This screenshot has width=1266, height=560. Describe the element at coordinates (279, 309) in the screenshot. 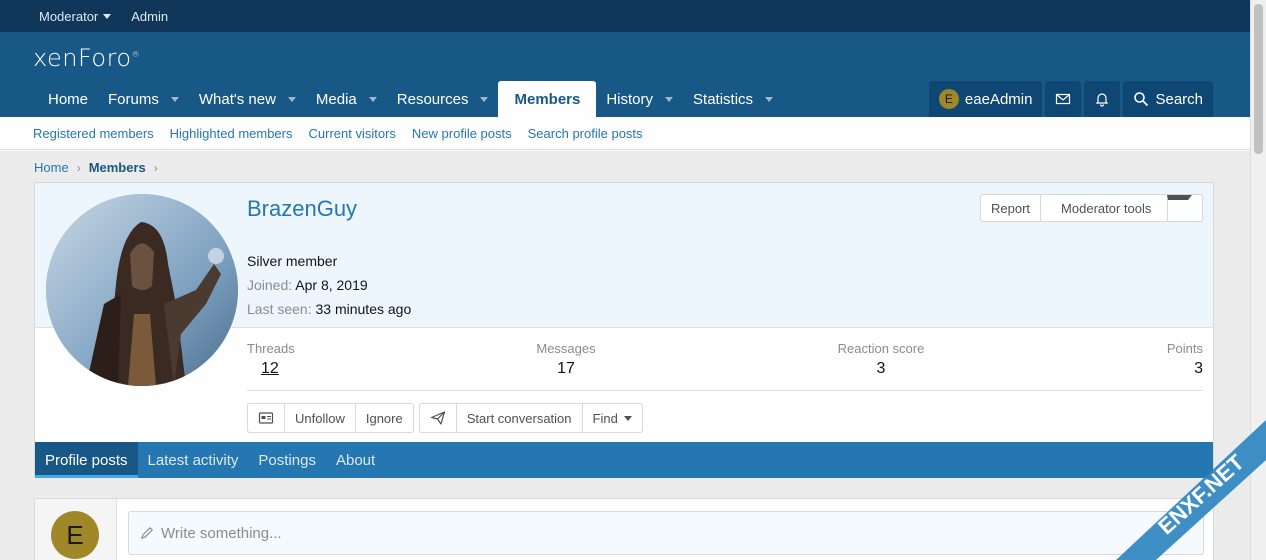

I see `last-seen-label: Last seen:` at that location.